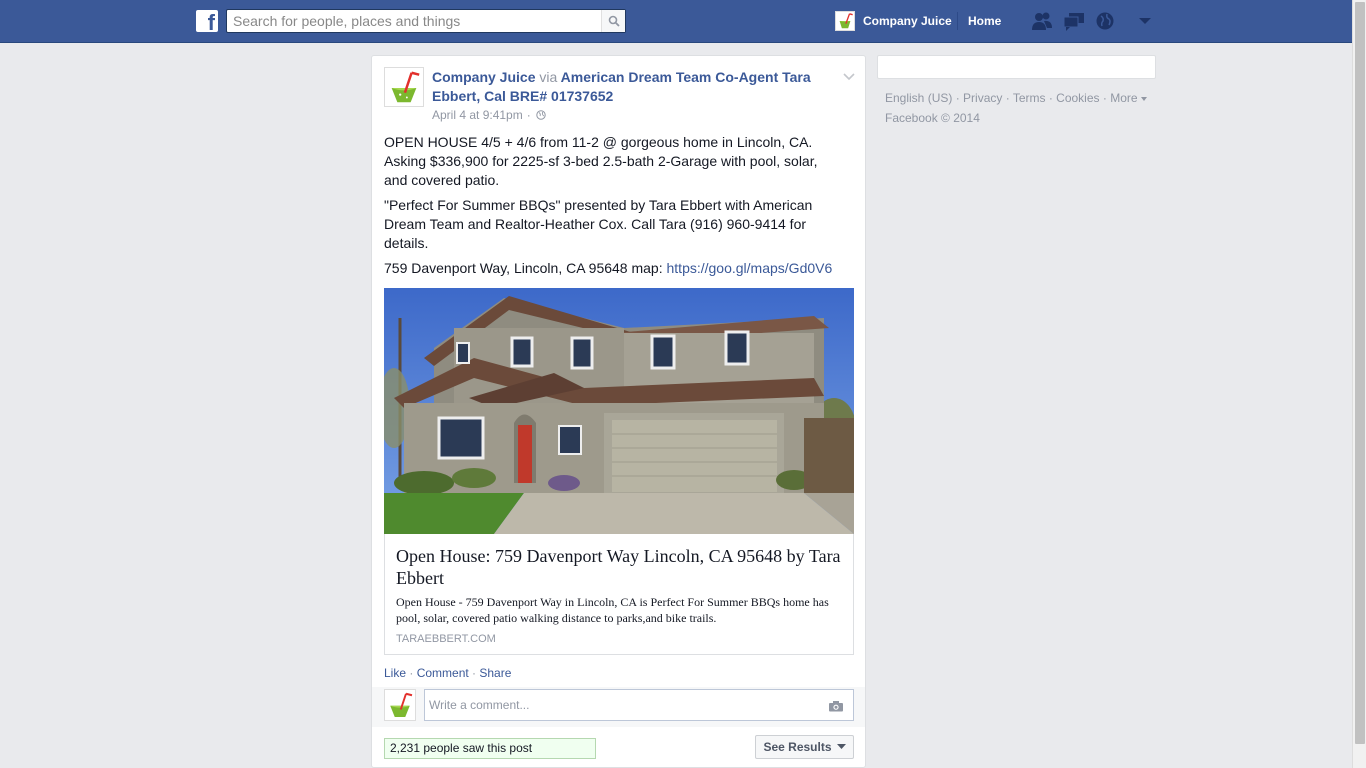 This screenshot has width=1366, height=768. What do you see at coordinates (414, 21) in the screenshot?
I see `search-input` at bounding box center [414, 21].